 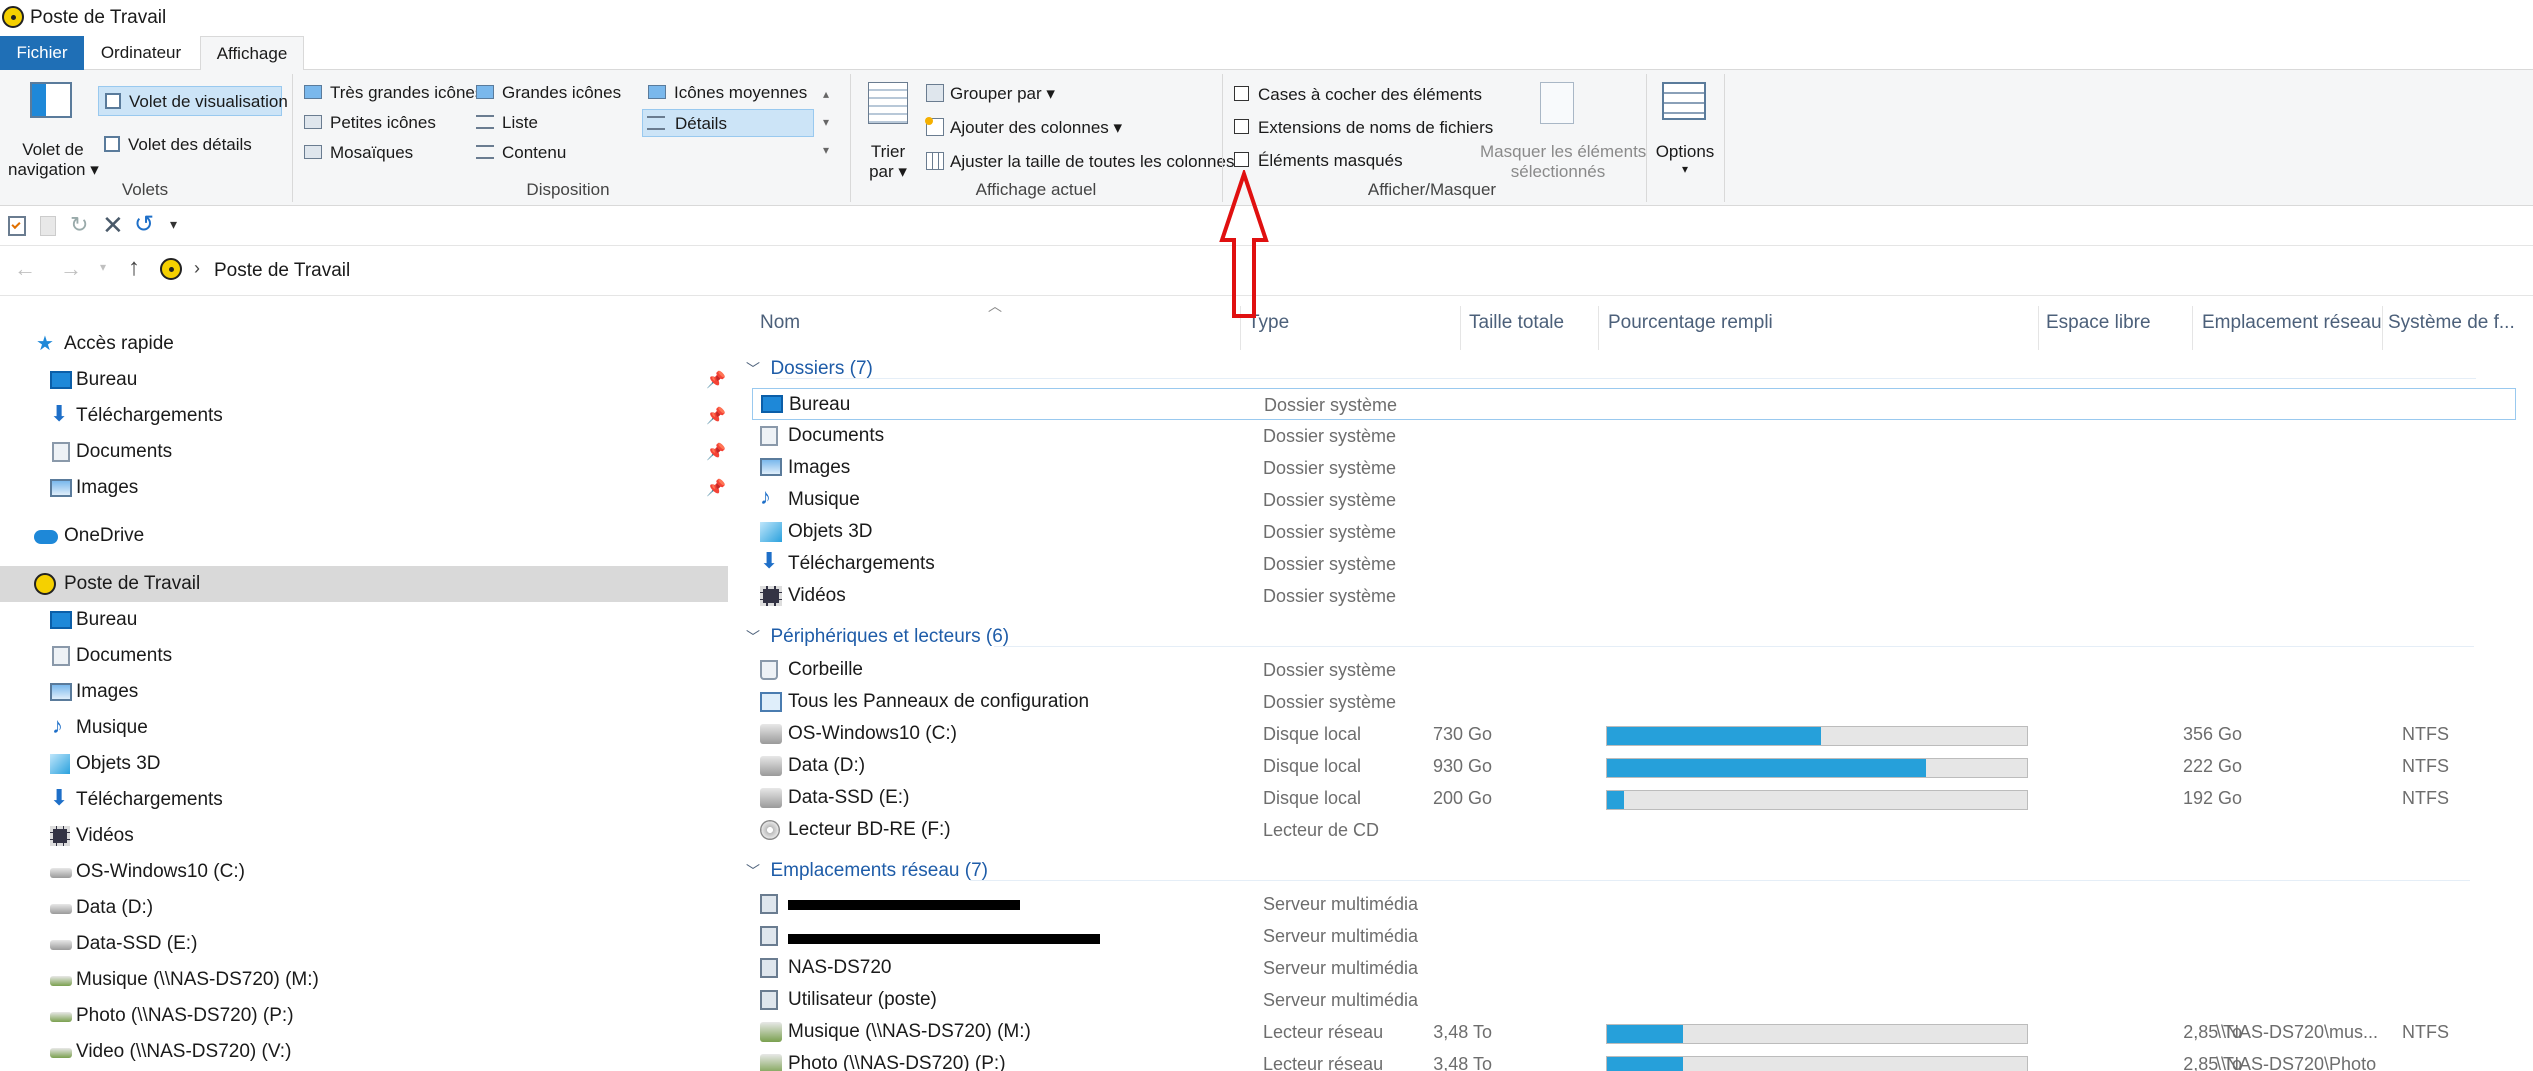 What do you see at coordinates (364, 980) in the screenshot?
I see `nav-pc-network-m: Musique (\\NAS-DS720) (M:)` at bounding box center [364, 980].